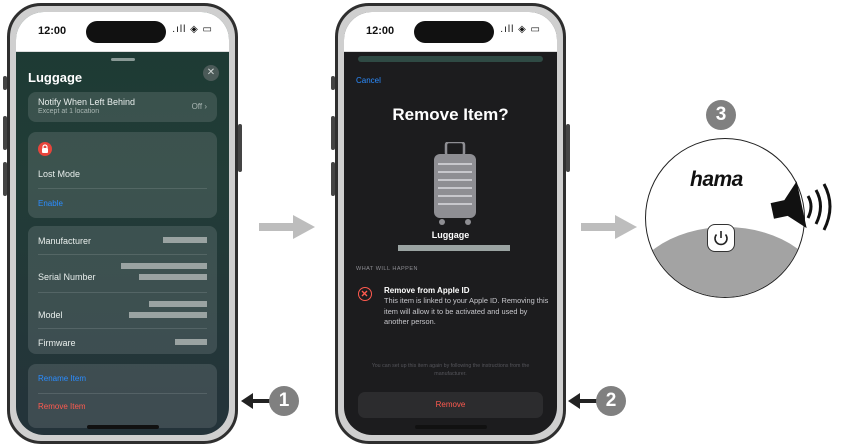 This screenshot has height=447, width=842. What do you see at coordinates (59, 174) in the screenshot?
I see `lost-mode-title: Lost Mode` at bounding box center [59, 174].